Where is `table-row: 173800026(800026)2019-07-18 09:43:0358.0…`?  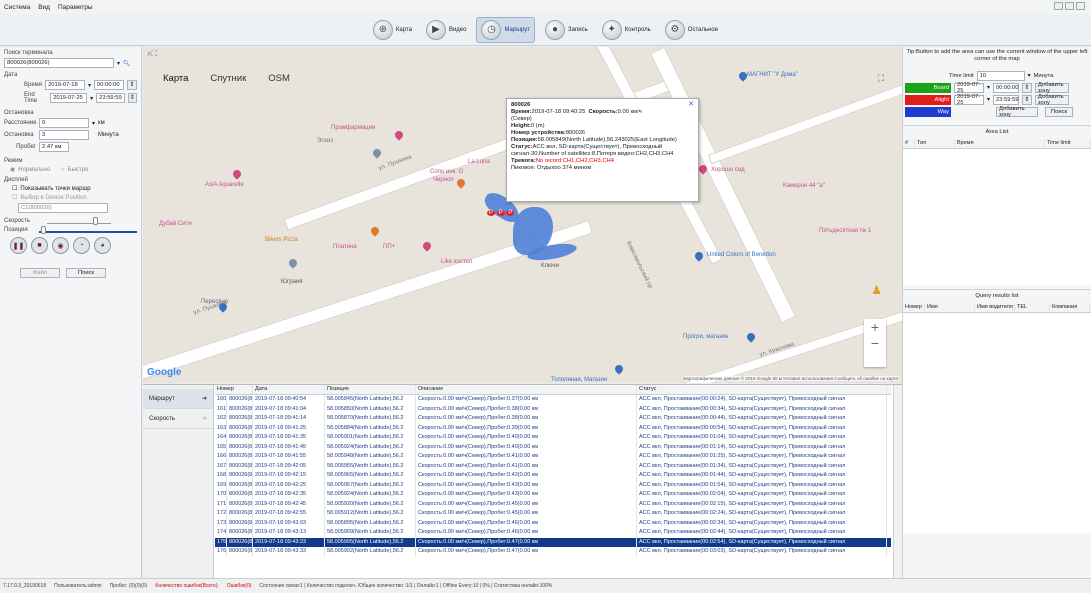
table-row: 173800026(800026)2019-07-18 09:43:0358.0… is located at coordinates (553, 523).